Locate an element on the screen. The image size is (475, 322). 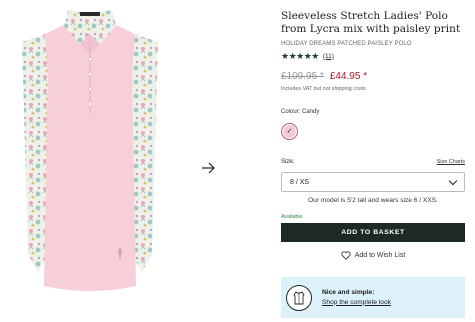
size-header: Size: Size Charts is located at coordinates (373, 162).